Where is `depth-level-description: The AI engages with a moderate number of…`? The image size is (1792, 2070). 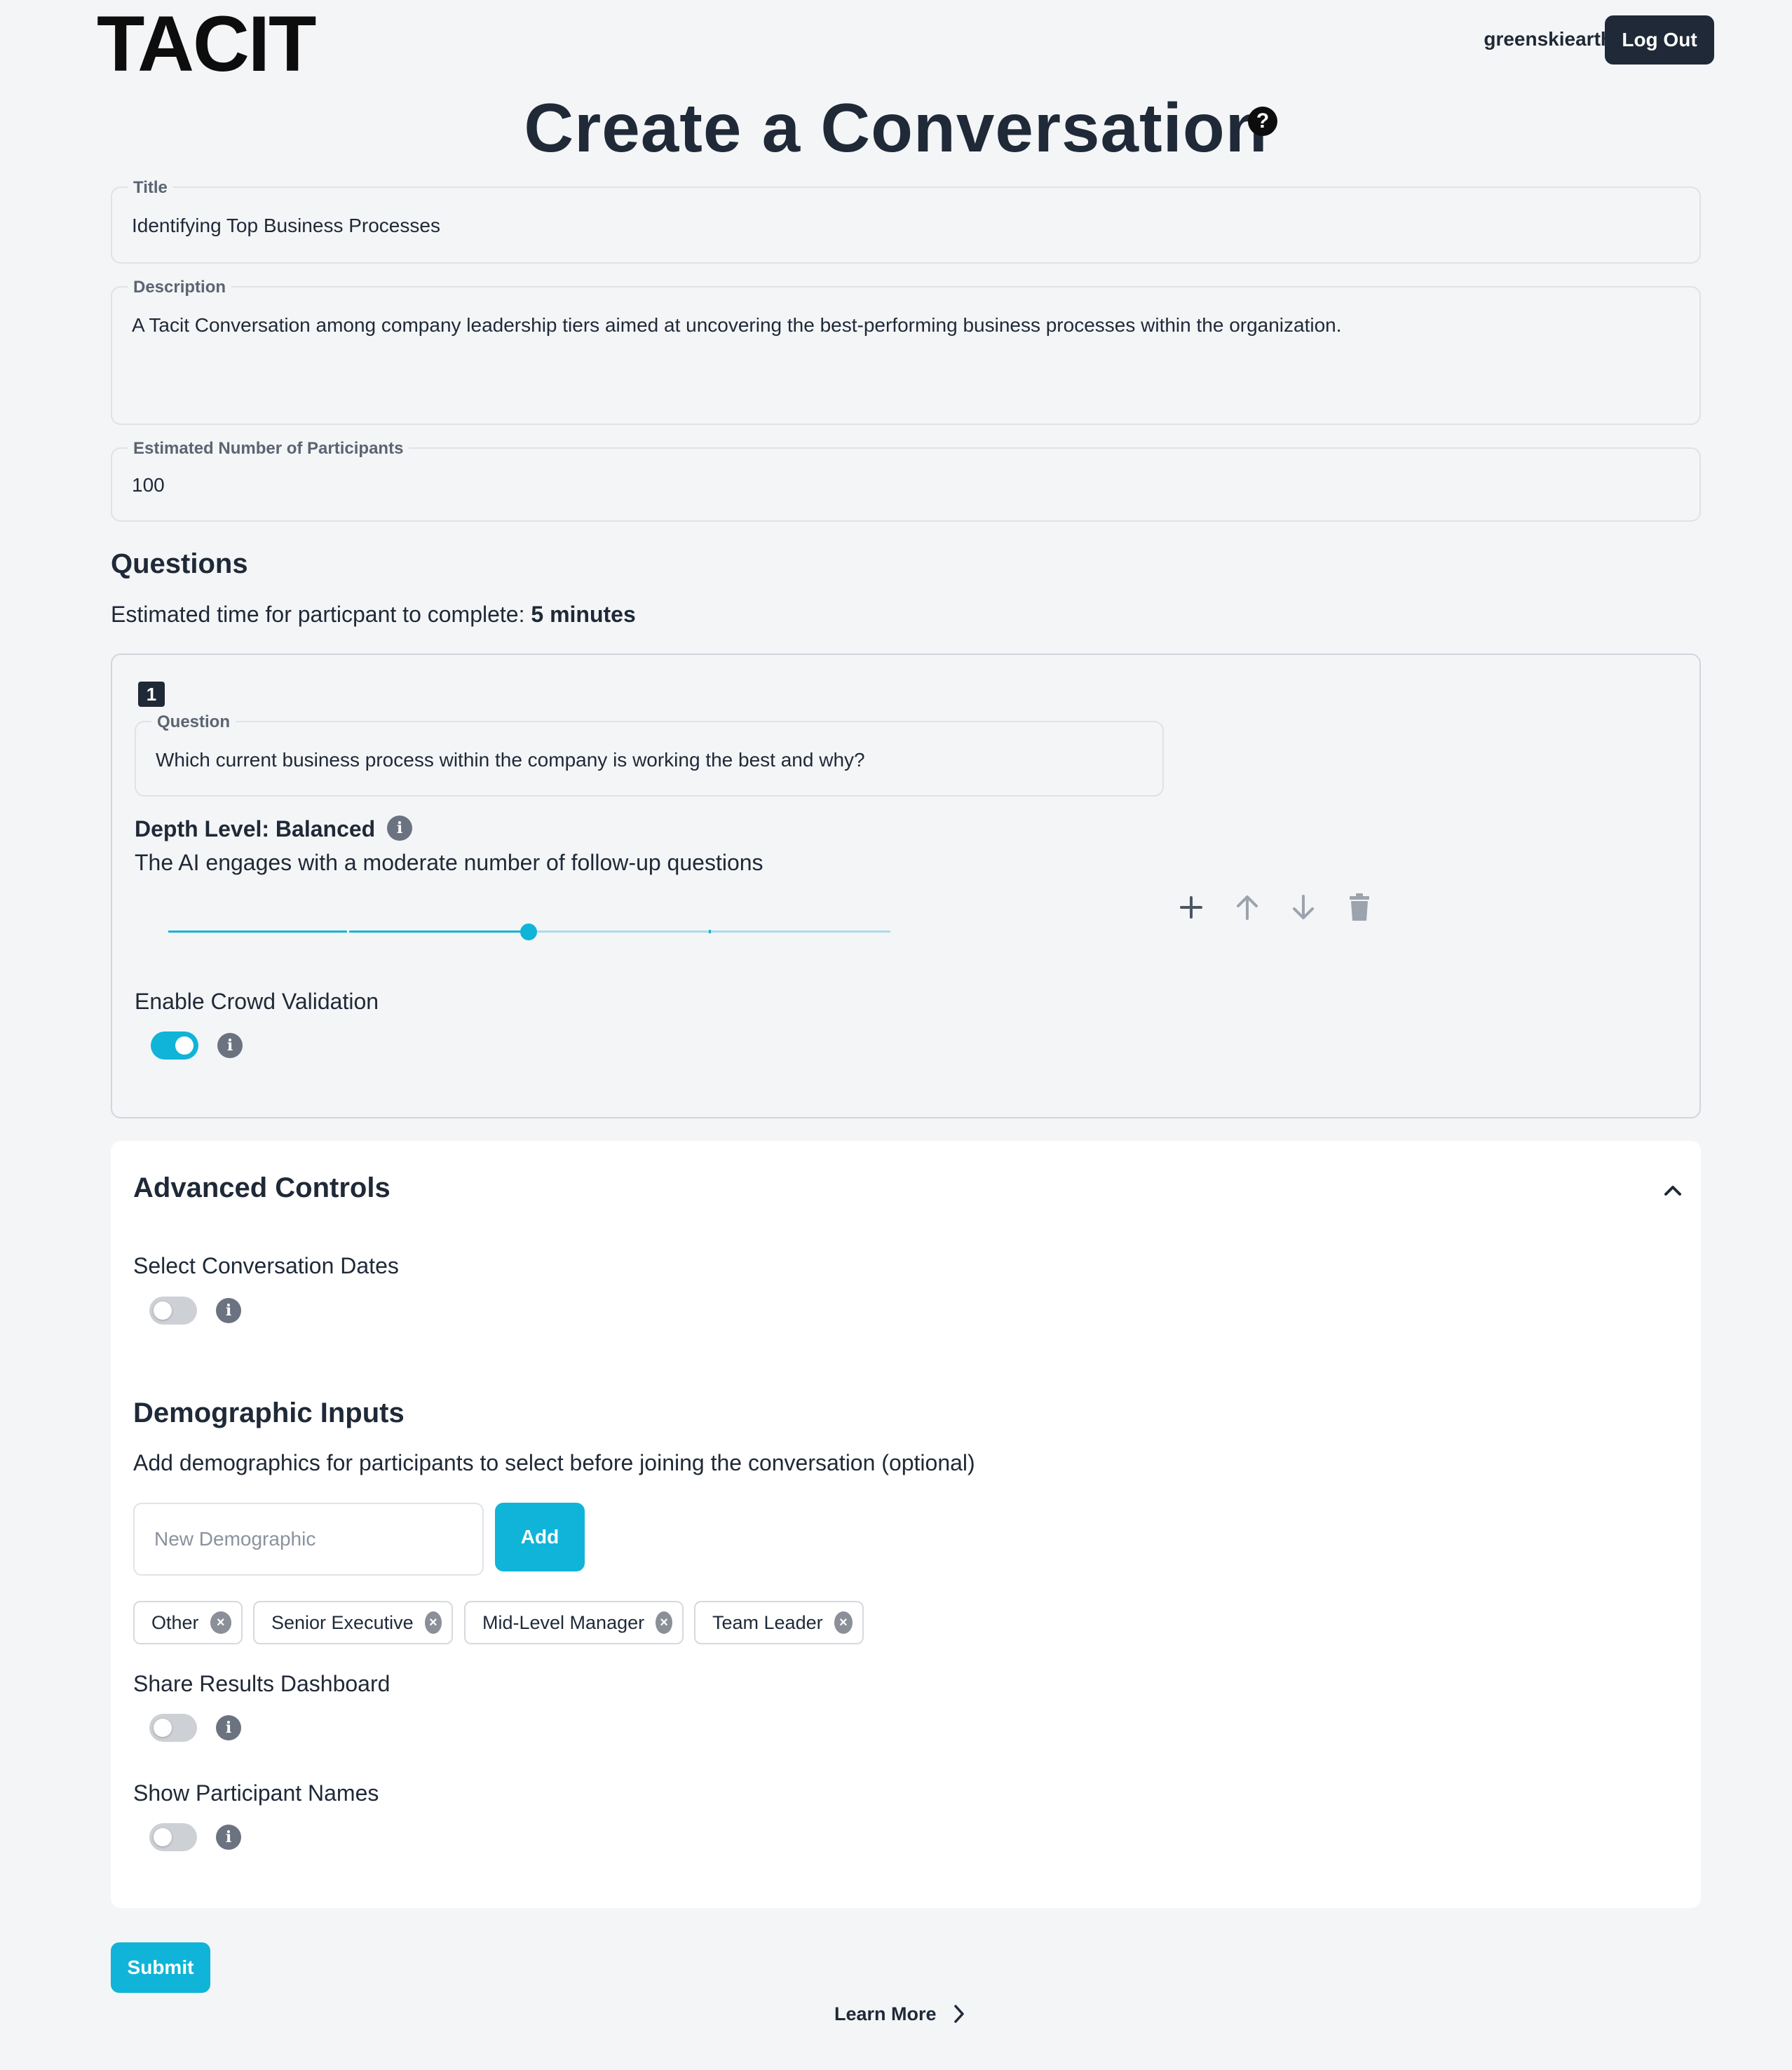
depth-level-description: The AI engages with a moderate number of… is located at coordinates (449, 862).